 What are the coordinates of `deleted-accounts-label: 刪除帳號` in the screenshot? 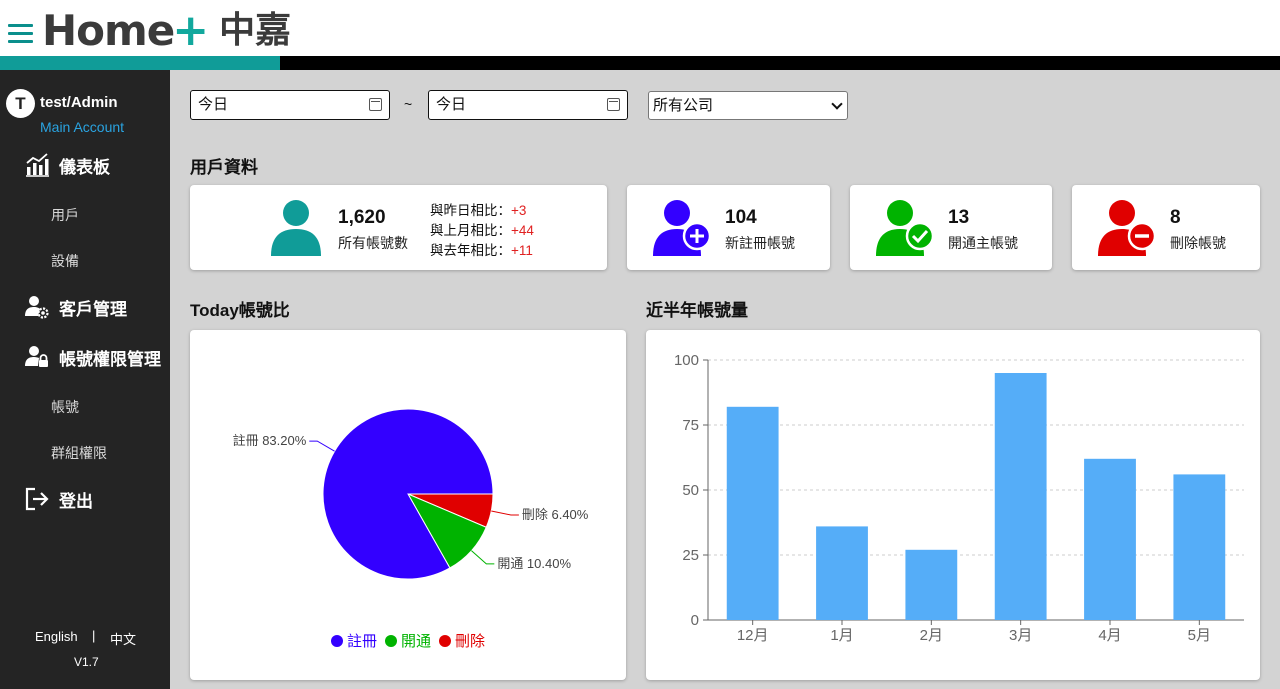 It's located at (1198, 243).